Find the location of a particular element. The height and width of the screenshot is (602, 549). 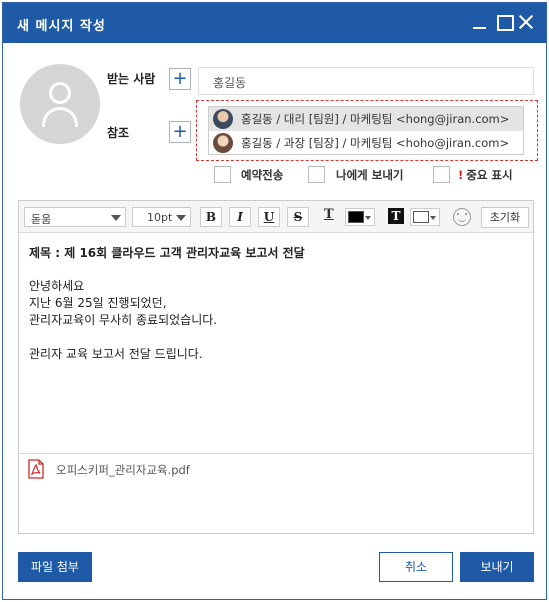

add-cc-button: + is located at coordinates (180, 132).